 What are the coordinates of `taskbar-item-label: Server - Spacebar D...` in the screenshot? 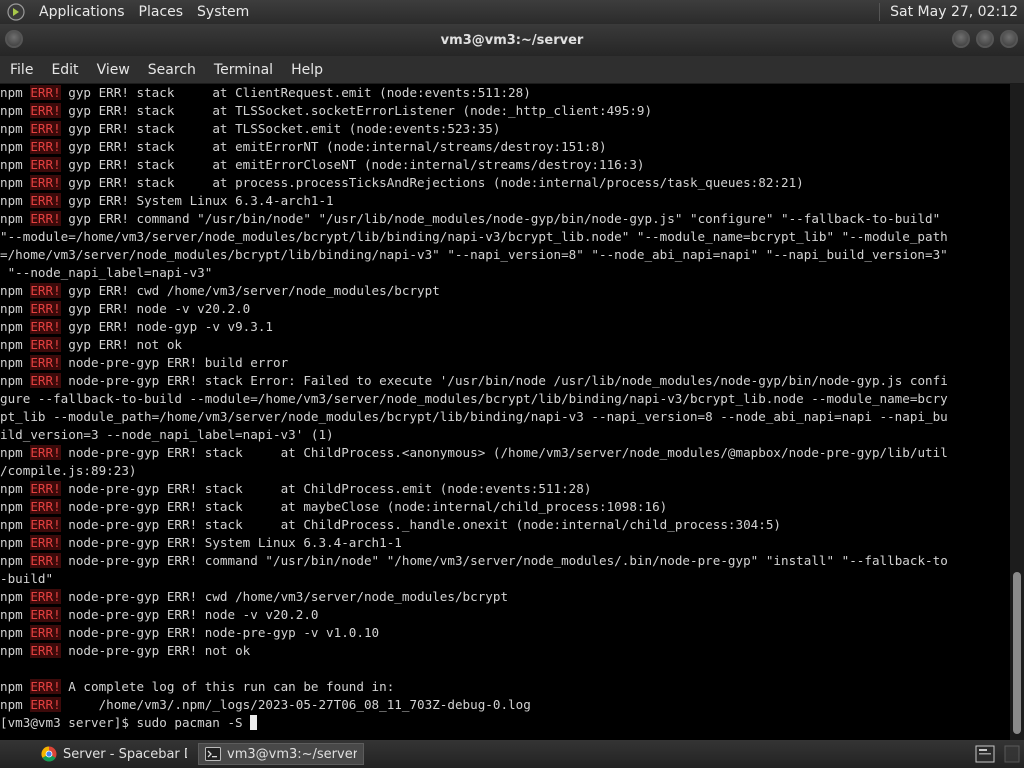 It's located at (125, 754).